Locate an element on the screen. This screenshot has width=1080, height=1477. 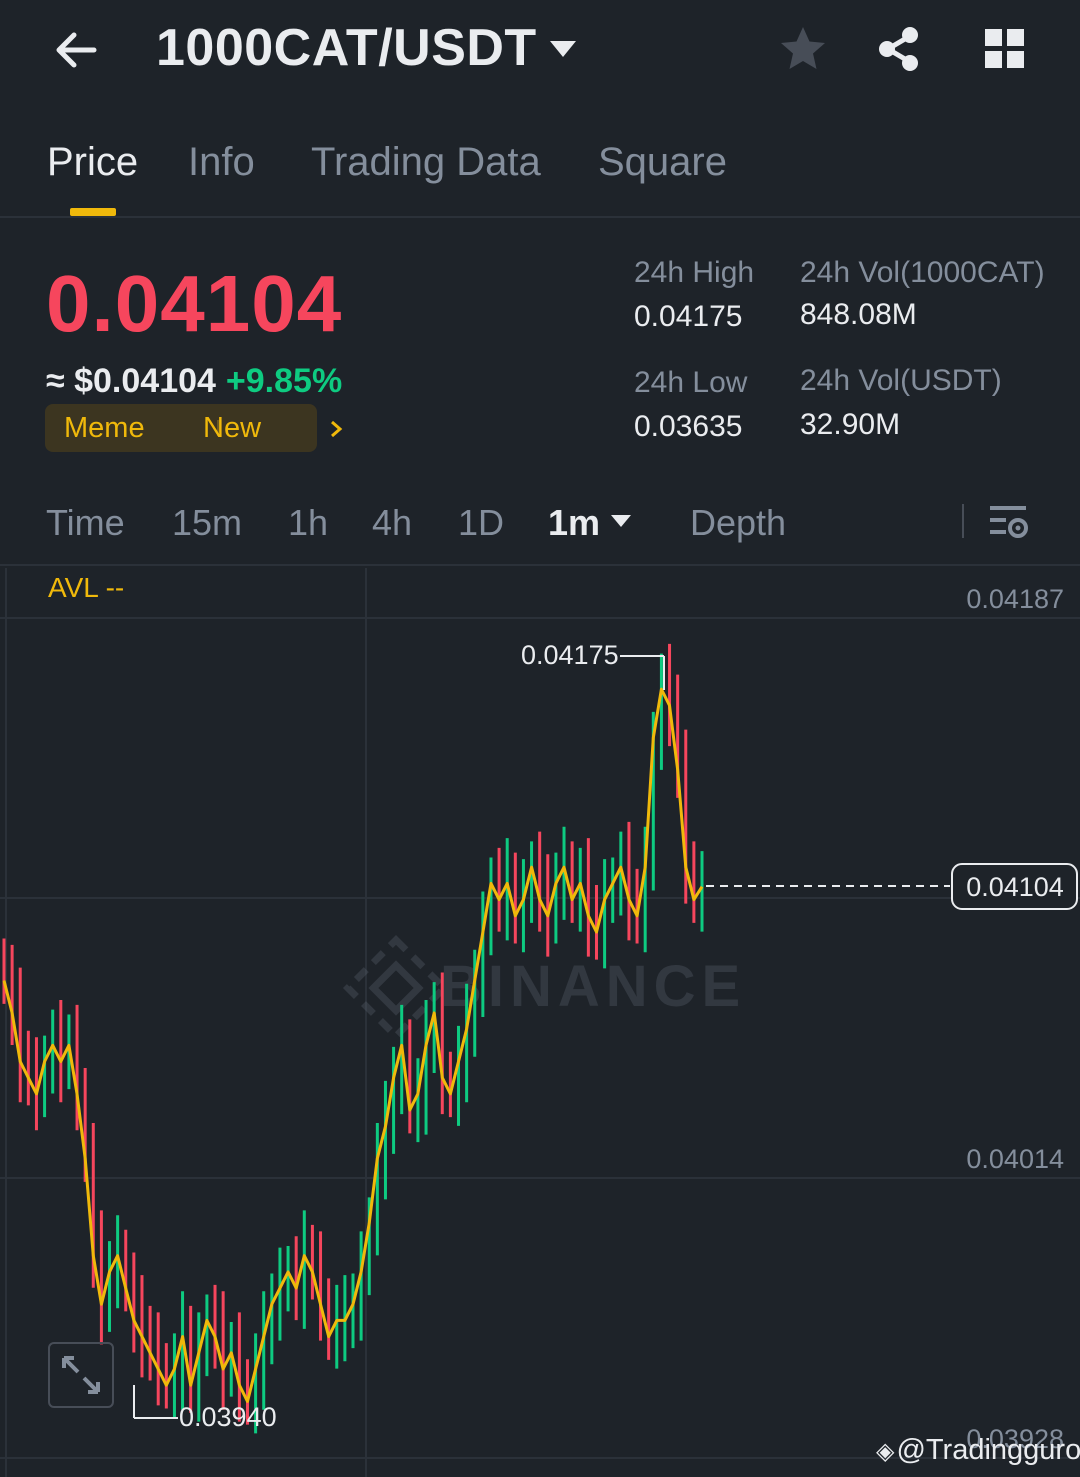
low-24h-value: 0.03635 is located at coordinates (688, 426).